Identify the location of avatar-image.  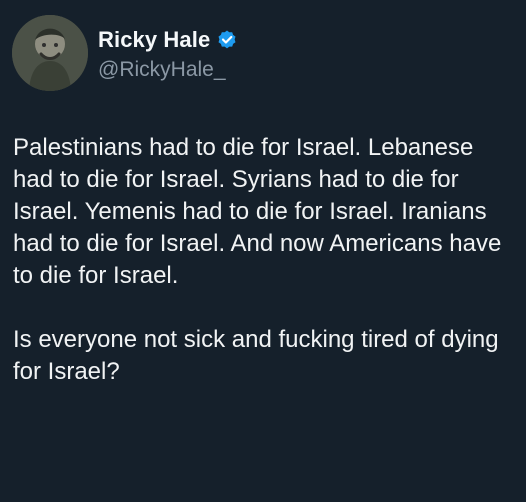
(50, 53).